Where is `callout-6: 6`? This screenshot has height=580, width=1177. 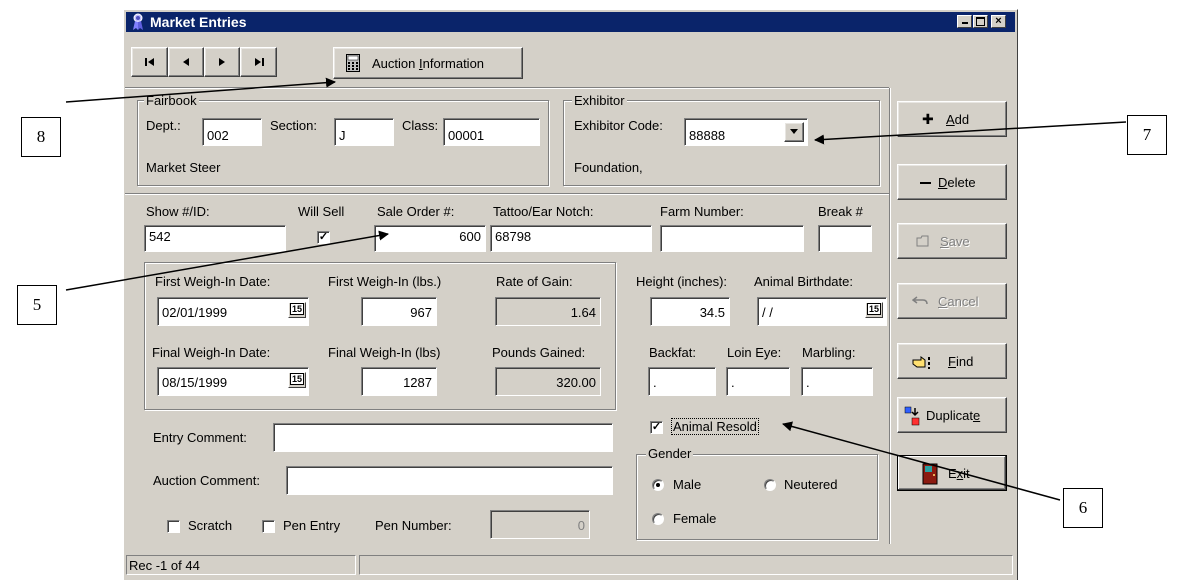 callout-6: 6 is located at coordinates (1083, 508).